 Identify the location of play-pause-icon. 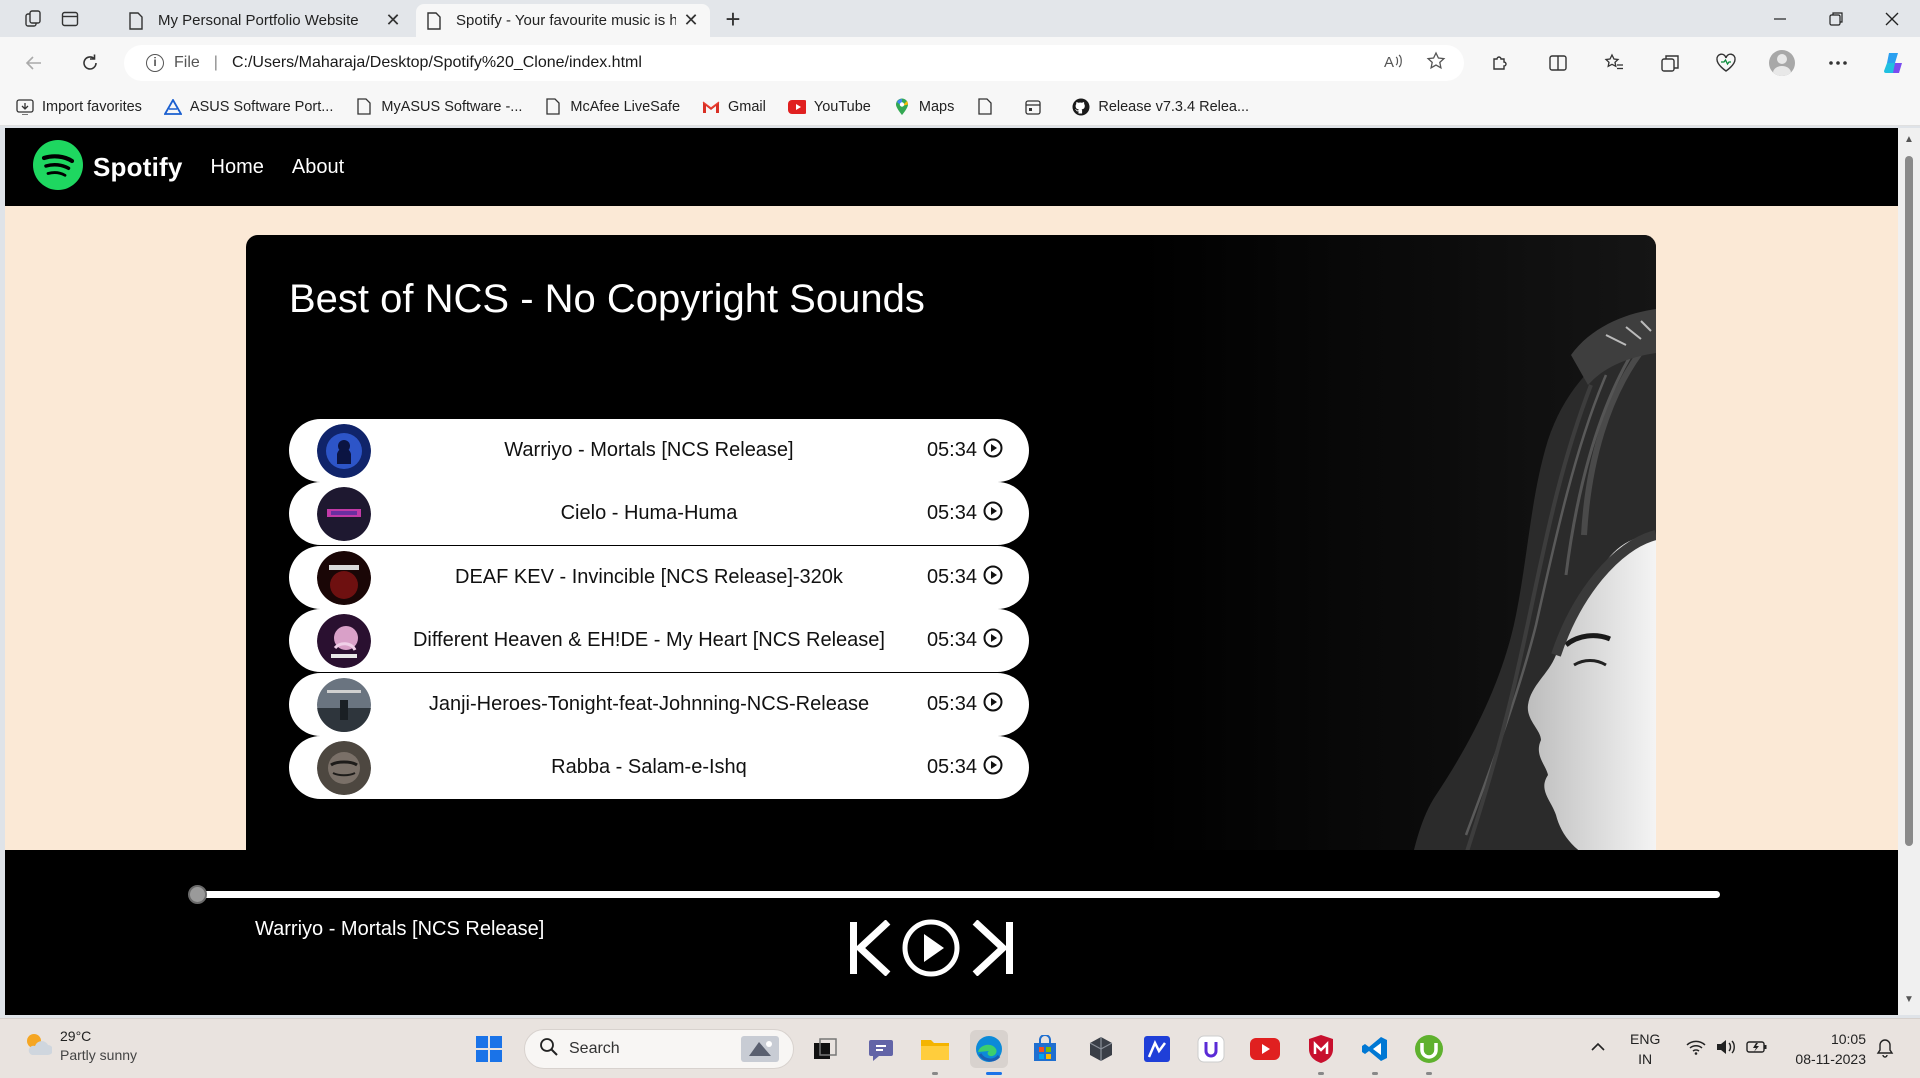
(931, 948).